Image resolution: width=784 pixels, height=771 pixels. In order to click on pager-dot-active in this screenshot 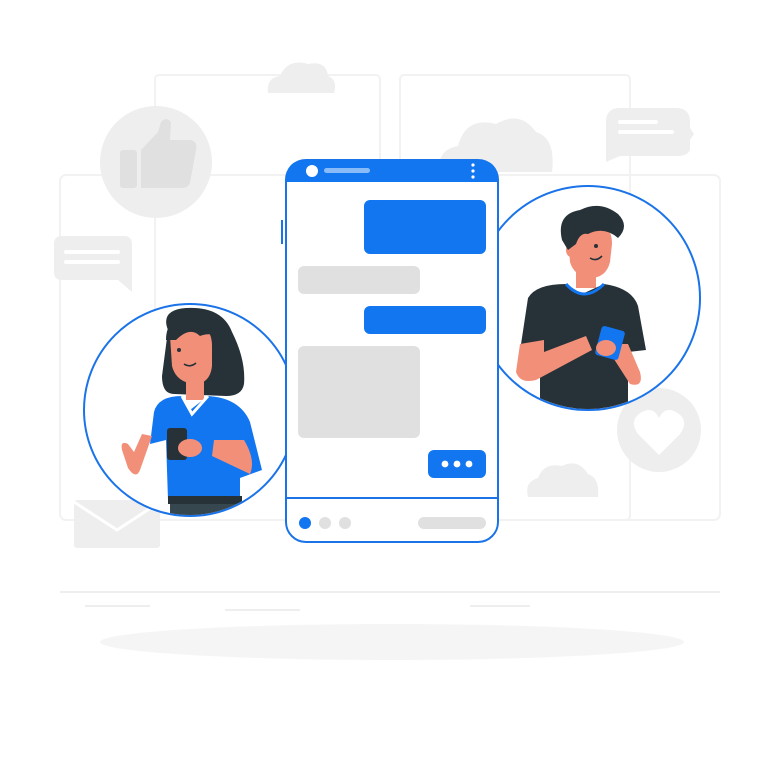, I will do `click(305, 523)`.